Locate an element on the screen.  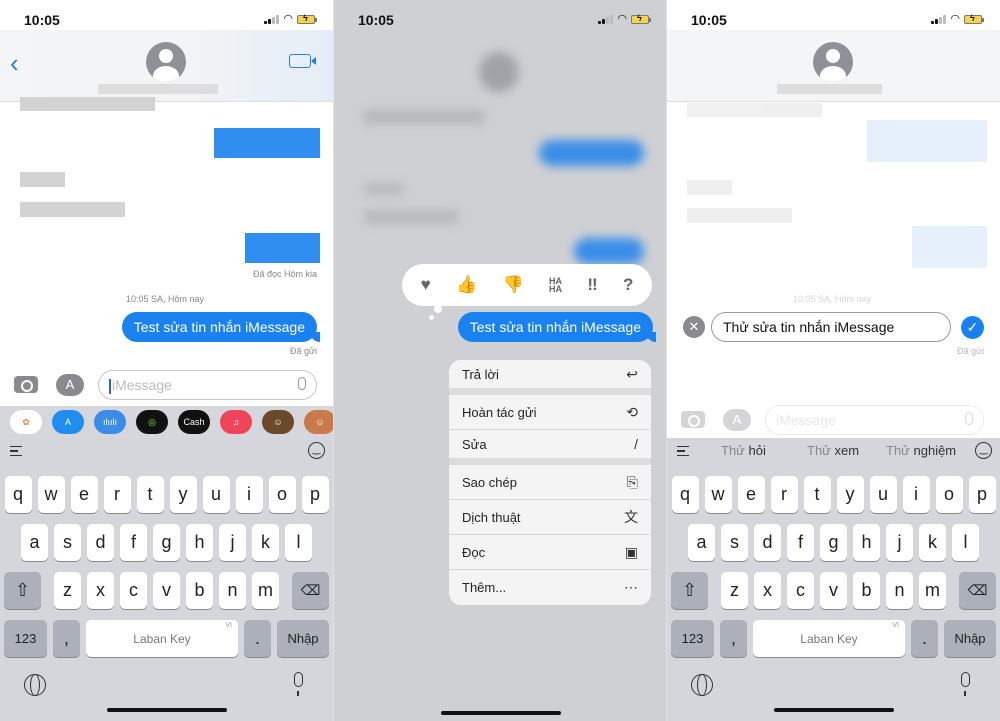
memoji-app-icon: ☺ is located at coordinates (278, 422).